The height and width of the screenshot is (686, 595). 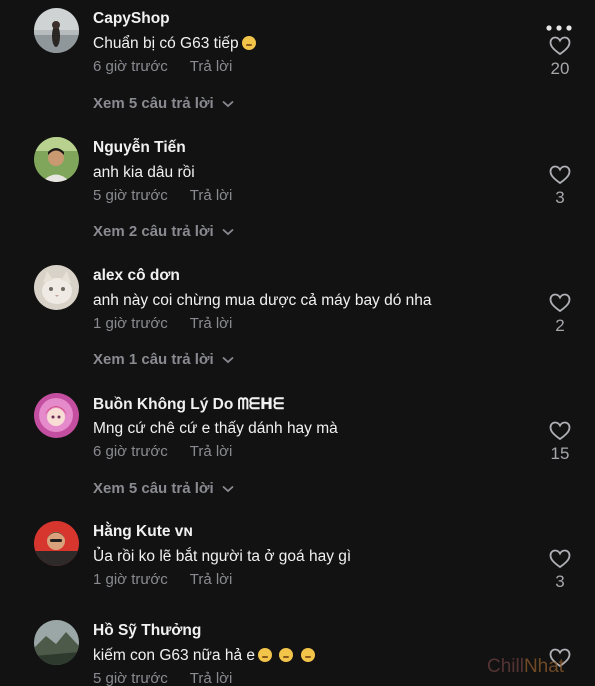 I want to click on watermark-part2: Nhat, so click(x=544, y=666).